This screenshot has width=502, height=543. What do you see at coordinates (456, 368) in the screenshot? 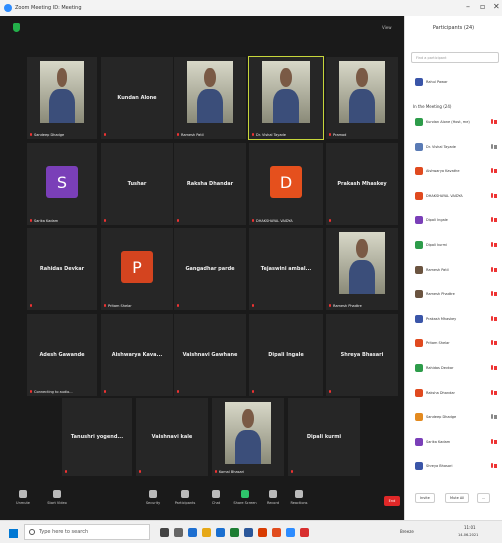
I see `participant-list-item: Rahidas Devkar` at bounding box center [456, 368].